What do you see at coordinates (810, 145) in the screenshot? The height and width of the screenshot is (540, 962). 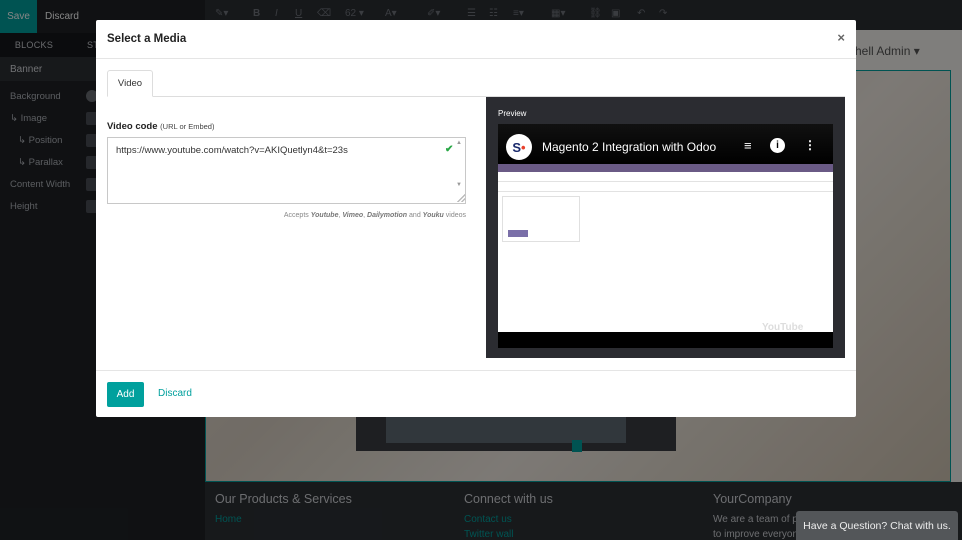 I see `more-options-icon: ⋮` at bounding box center [810, 145].